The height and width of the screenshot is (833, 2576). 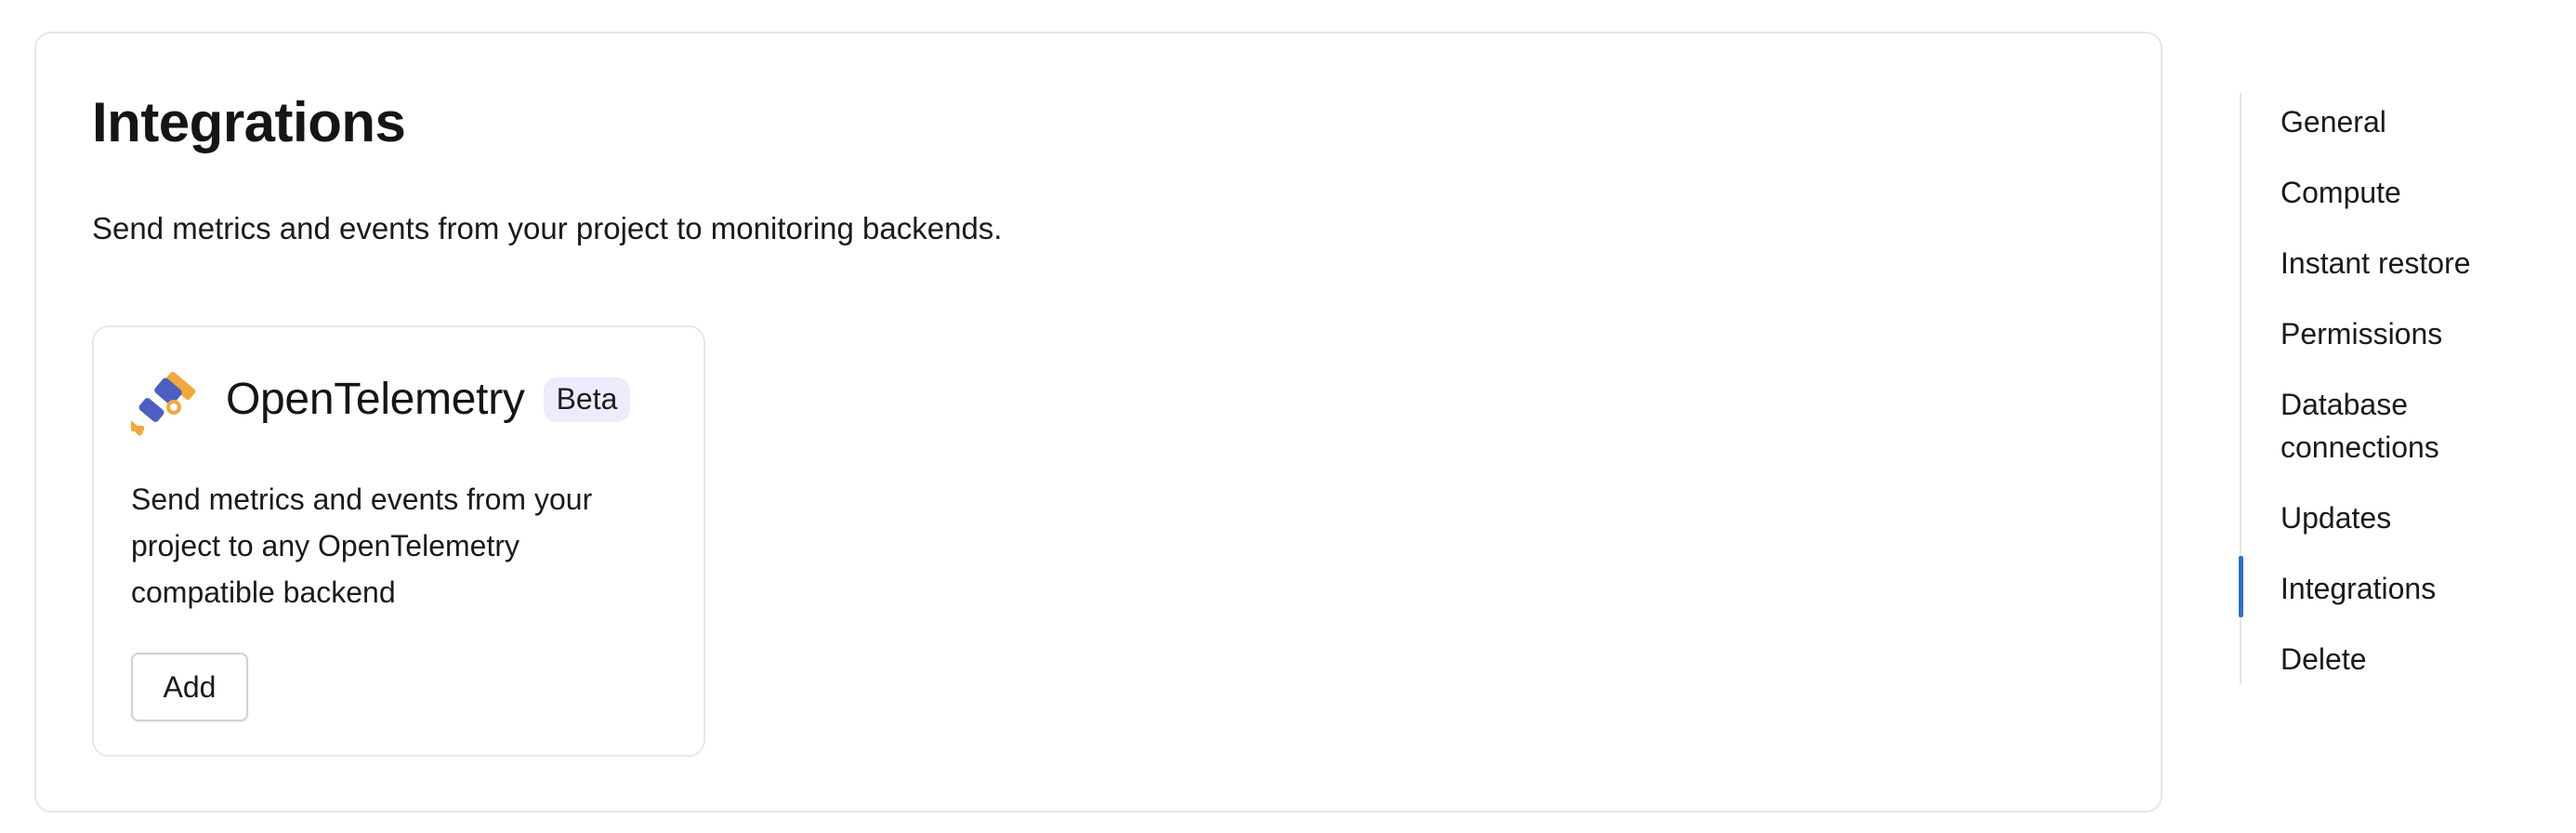 I want to click on nav-item-compute: Compute, so click(x=2415, y=192).